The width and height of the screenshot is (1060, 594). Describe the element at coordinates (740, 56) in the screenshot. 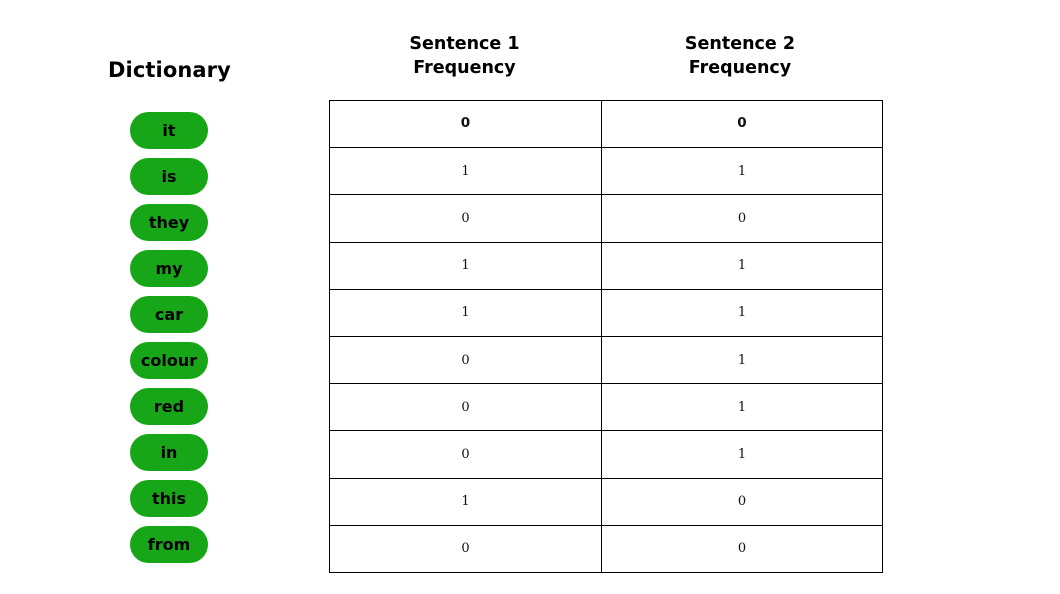

I see `column-header-sentence-2: Sentence 2 Frequency` at that location.